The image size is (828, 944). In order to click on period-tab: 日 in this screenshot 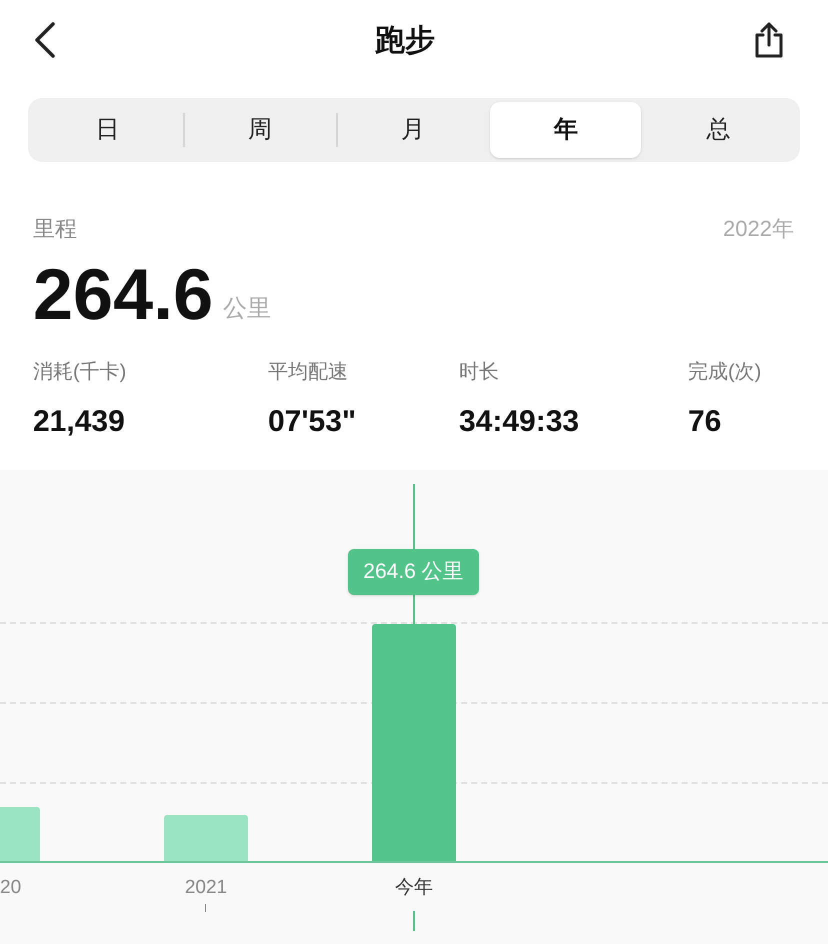, I will do `click(107, 130)`.